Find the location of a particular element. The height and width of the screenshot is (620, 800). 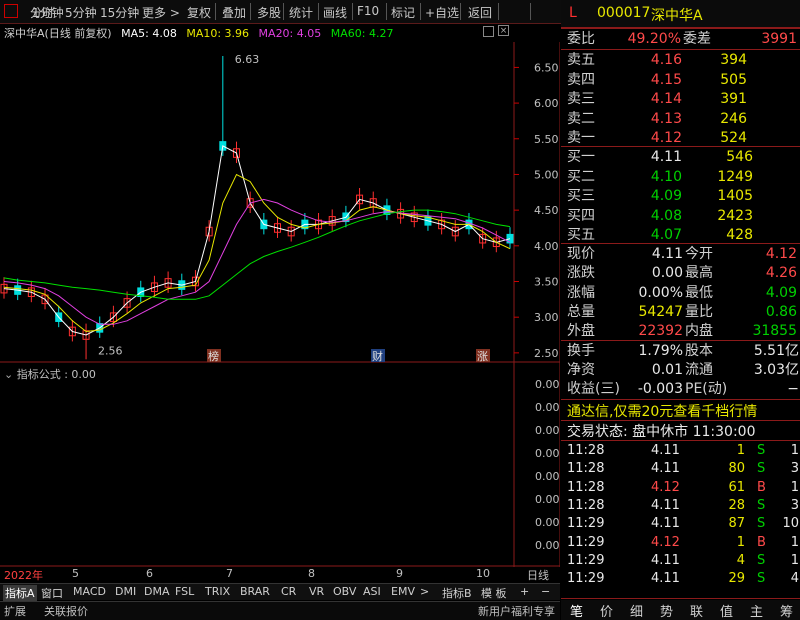

promo-banner: 通达信,仅需20元查看千档行情 is located at coordinates (662, 411).